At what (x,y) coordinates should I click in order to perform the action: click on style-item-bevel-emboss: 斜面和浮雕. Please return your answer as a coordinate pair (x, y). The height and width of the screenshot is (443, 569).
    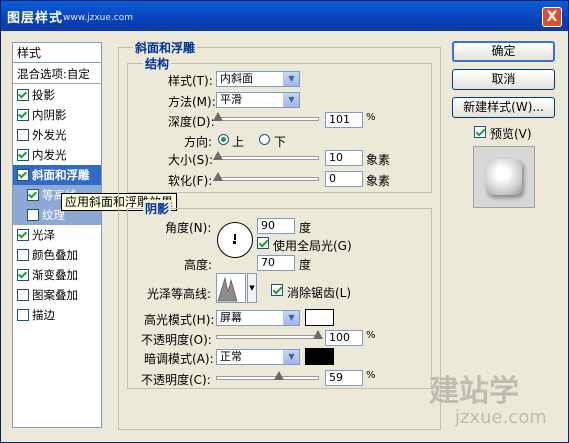
    Looking at the image, I should click on (57, 175).